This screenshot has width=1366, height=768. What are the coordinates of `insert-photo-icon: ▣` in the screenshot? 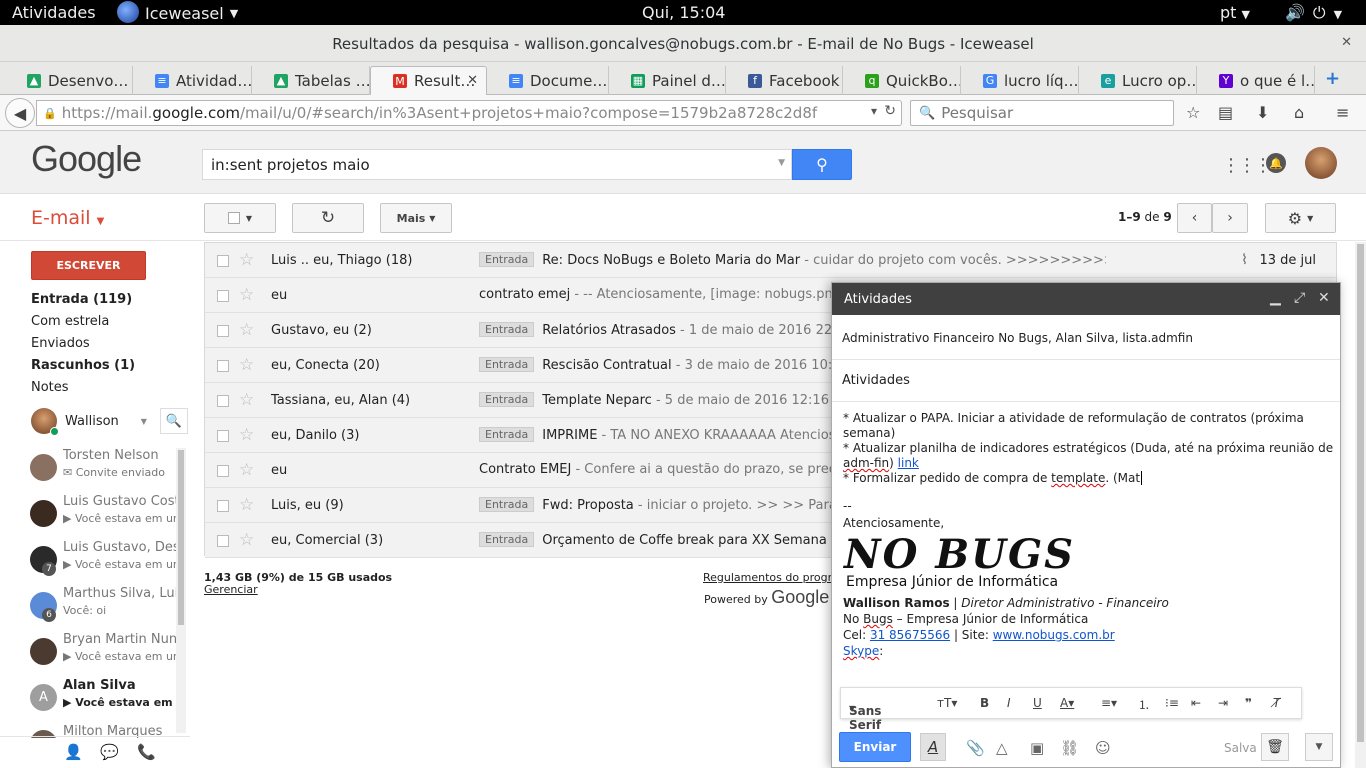 It's located at (1037, 748).